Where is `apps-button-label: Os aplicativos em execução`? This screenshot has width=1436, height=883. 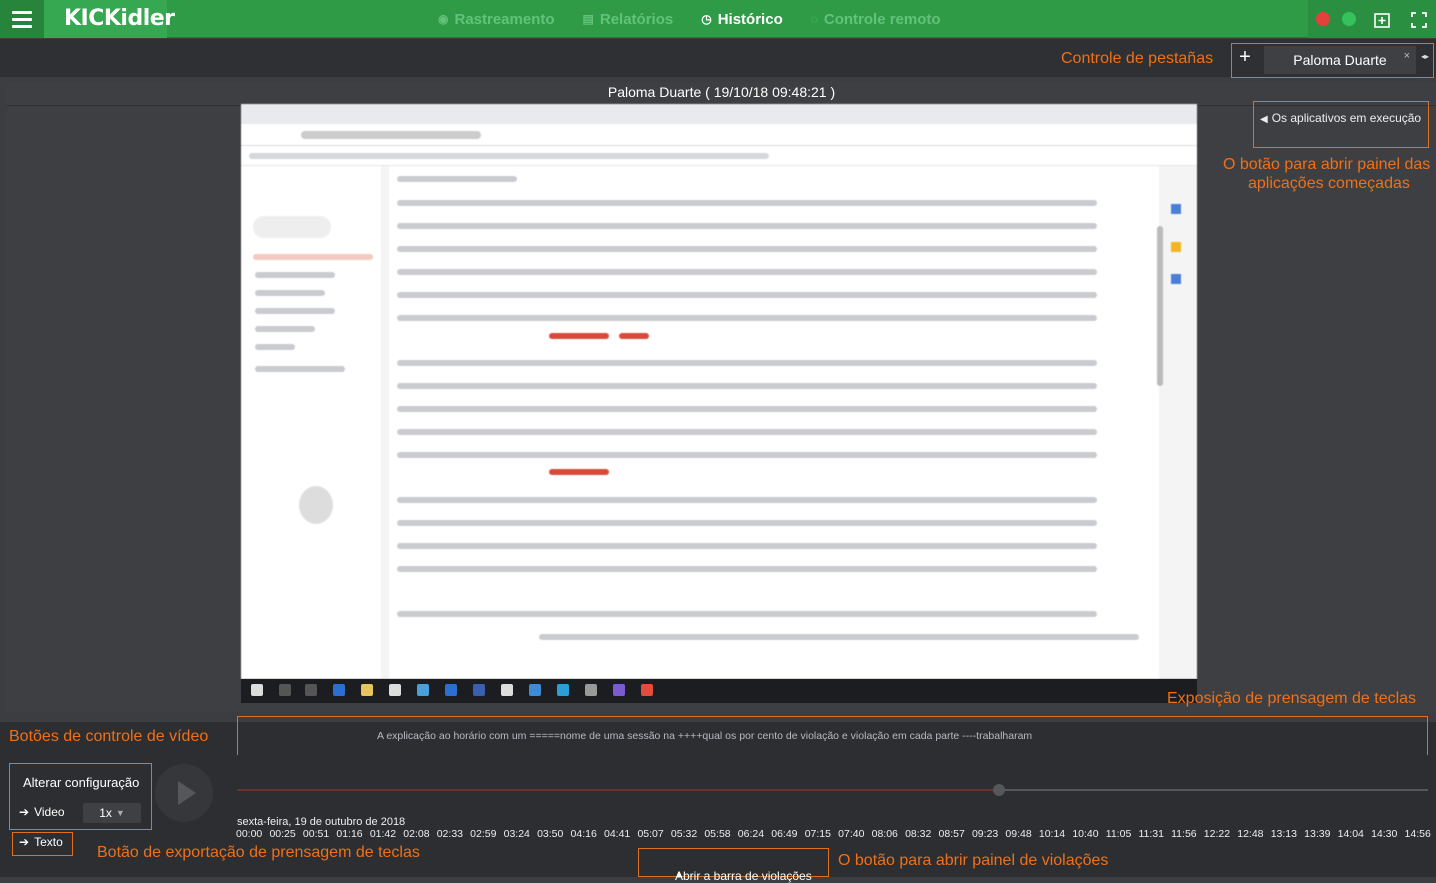
apps-button-label: Os aplicativos em execução is located at coordinates (1346, 118).